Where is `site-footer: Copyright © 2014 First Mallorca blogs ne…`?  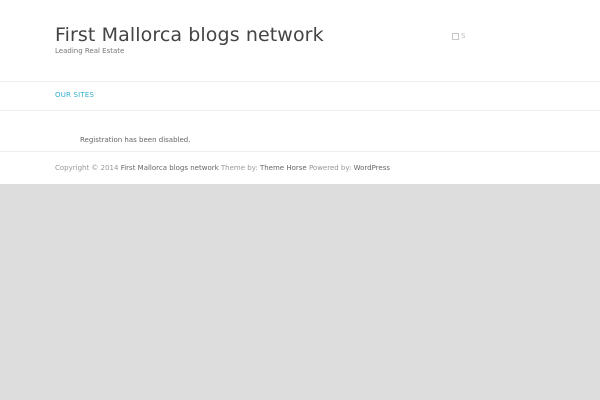 site-footer: Copyright © 2014 First Mallorca blogs ne… is located at coordinates (300, 168).